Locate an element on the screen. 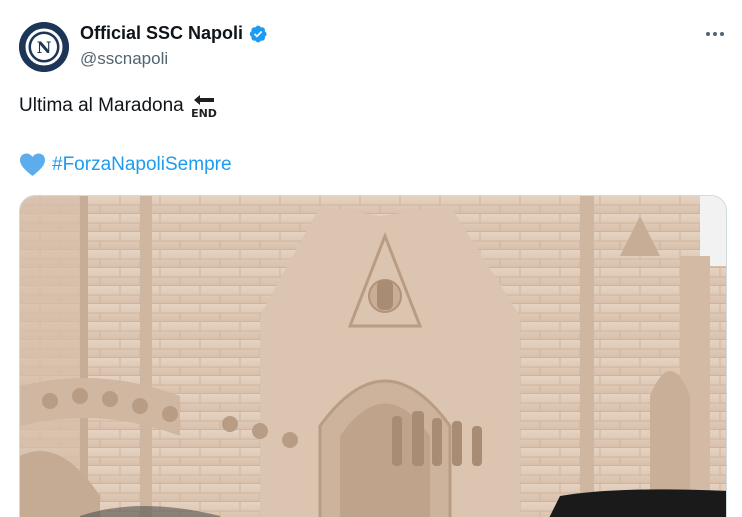 This screenshot has height=517, width=742. verified-badge-icon is located at coordinates (258, 33).